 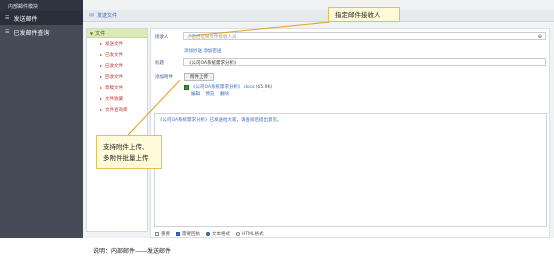 What do you see at coordinates (193, 51) in the screenshot?
I see `add-cc-link: 添加抄送` at bounding box center [193, 51].